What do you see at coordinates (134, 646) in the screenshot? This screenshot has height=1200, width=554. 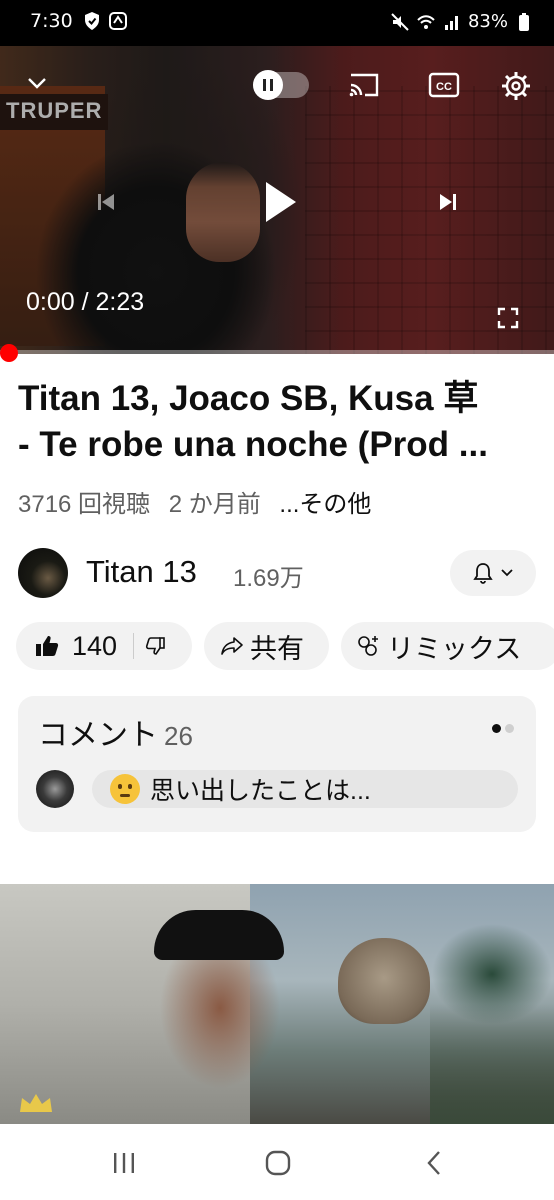 I see `like-divider` at bounding box center [134, 646].